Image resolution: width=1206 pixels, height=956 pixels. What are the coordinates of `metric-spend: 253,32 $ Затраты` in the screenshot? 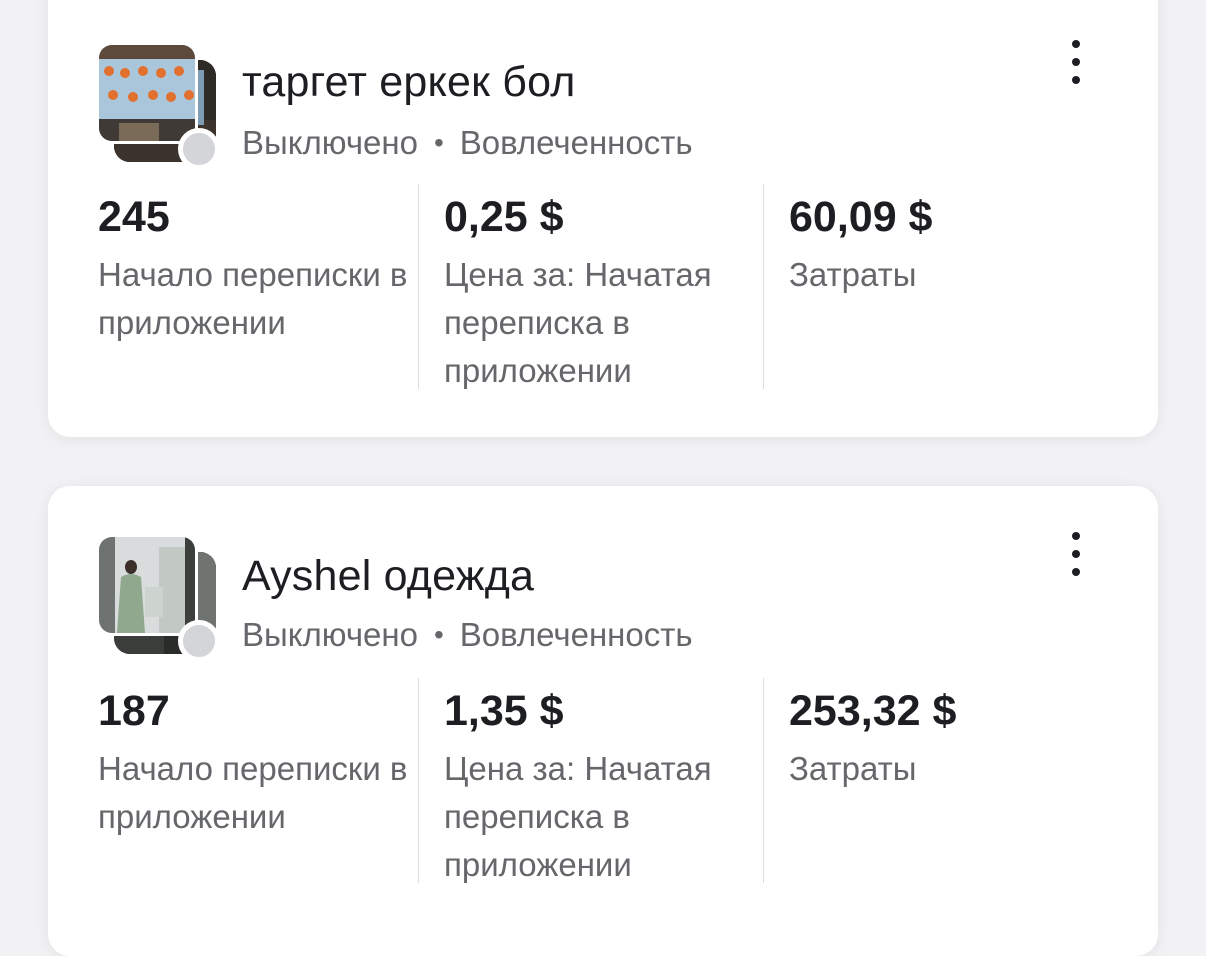 It's located at (936, 780).